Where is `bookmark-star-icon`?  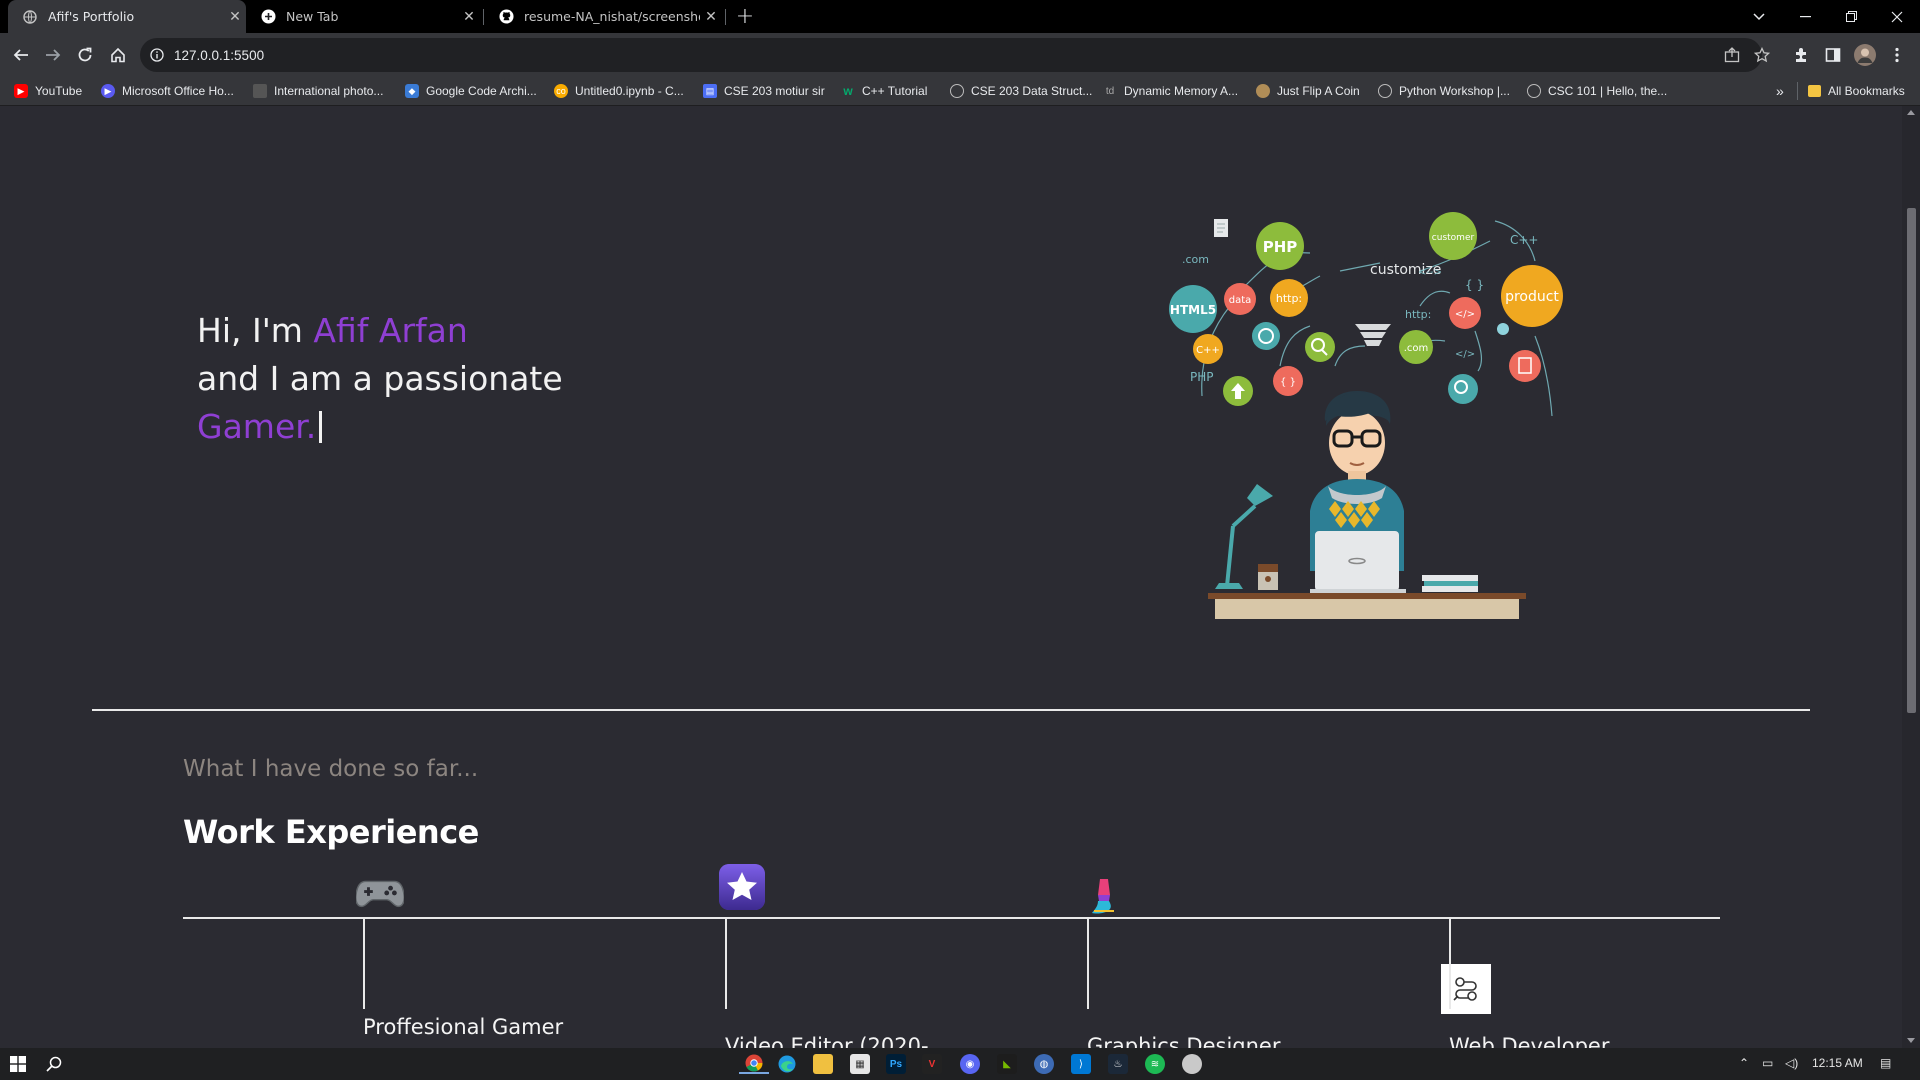
bookmark-star-icon is located at coordinates (1762, 55).